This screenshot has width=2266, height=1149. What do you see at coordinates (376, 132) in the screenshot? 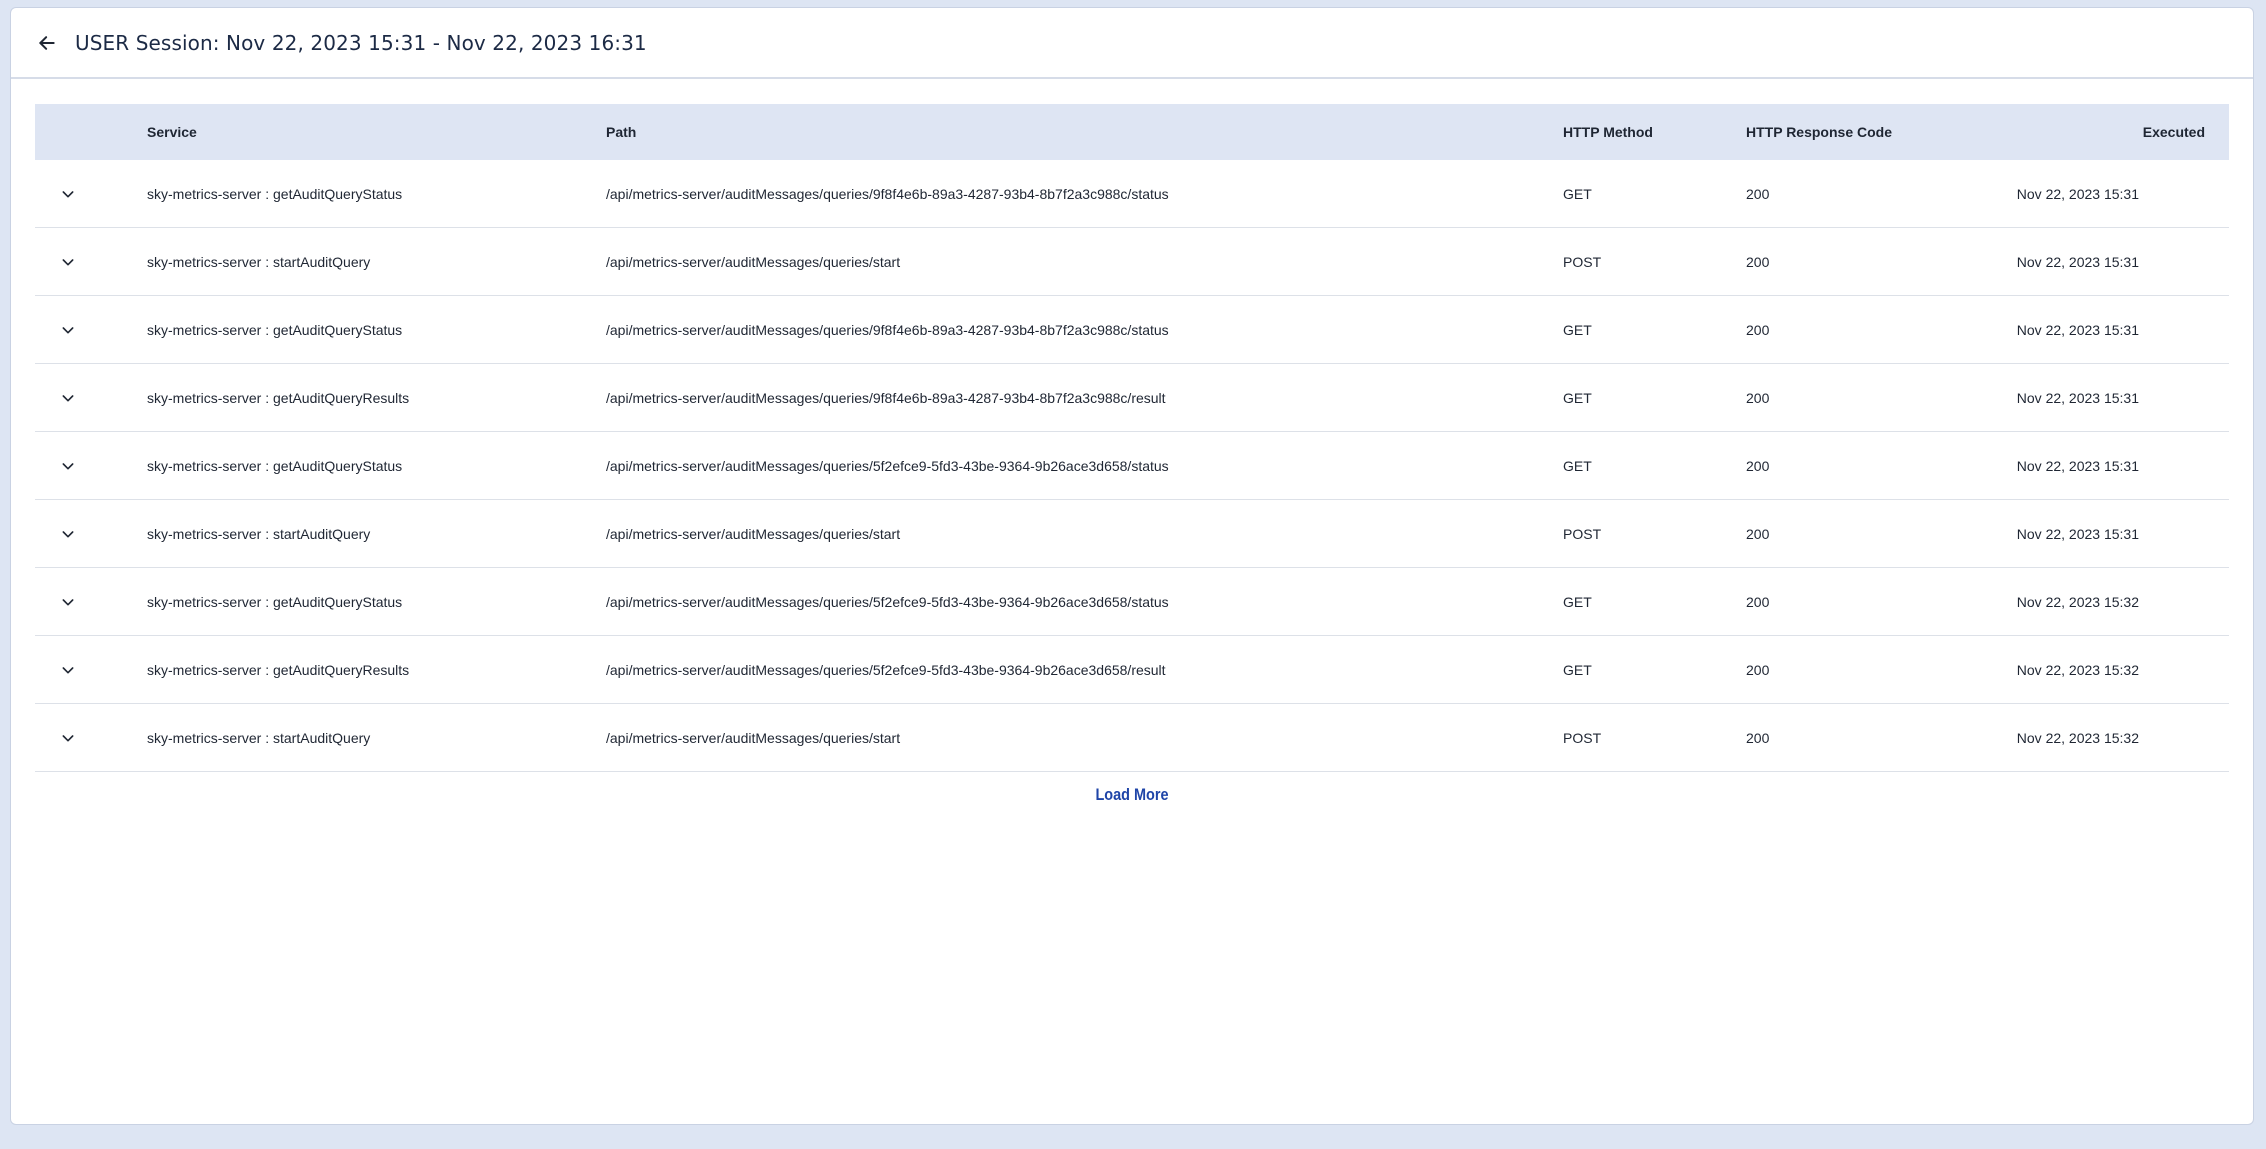
I see `column-header-service: Service` at bounding box center [376, 132].